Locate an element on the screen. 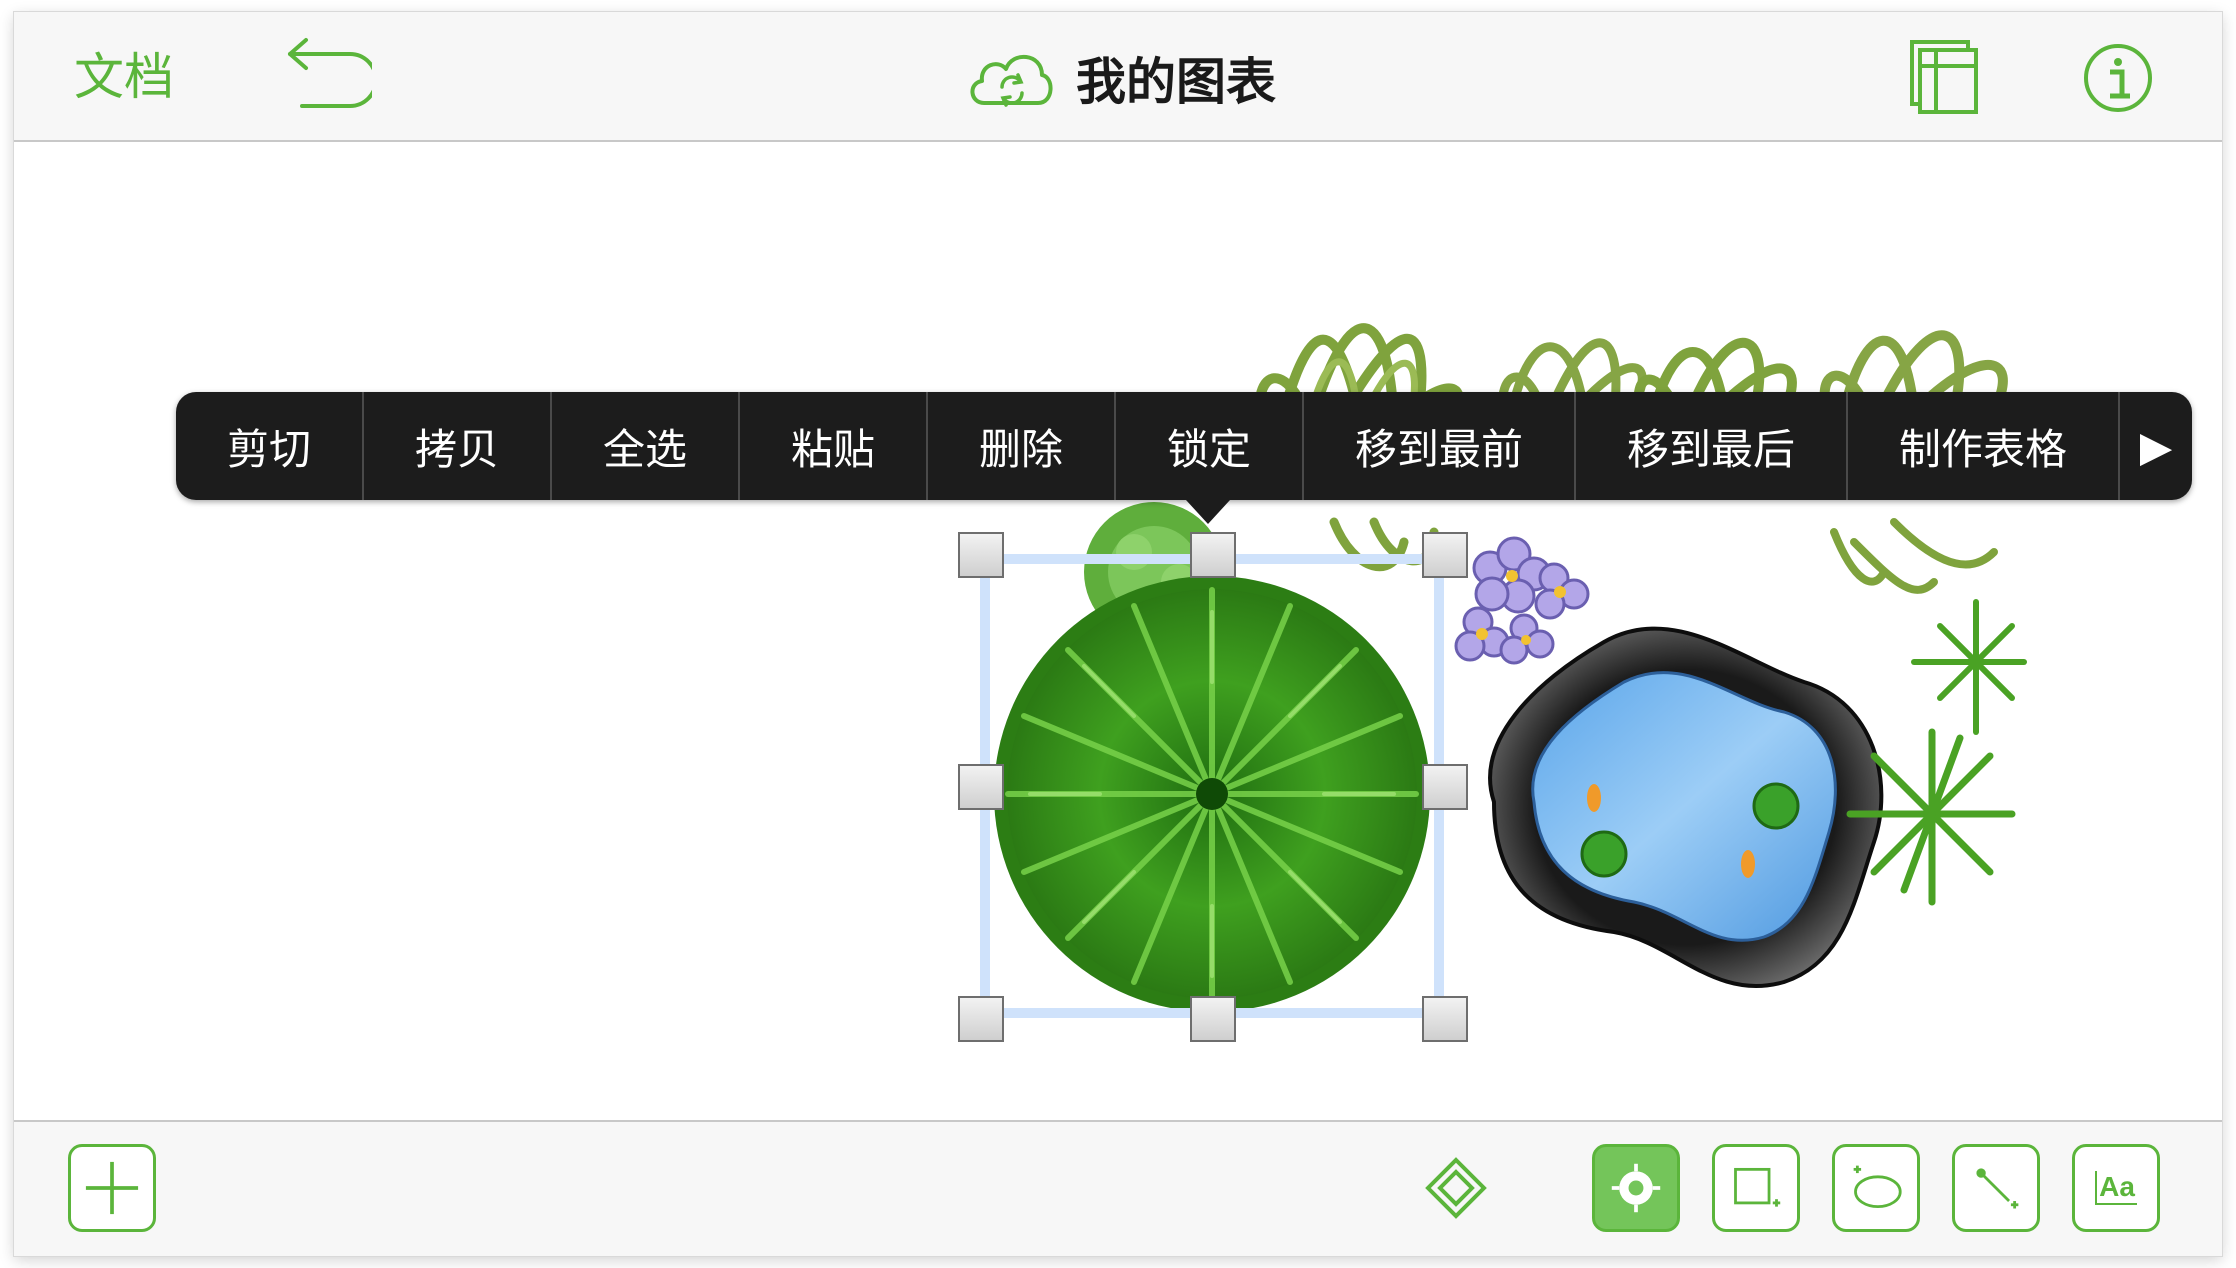  documents-button: 文档 is located at coordinates (124, 77).